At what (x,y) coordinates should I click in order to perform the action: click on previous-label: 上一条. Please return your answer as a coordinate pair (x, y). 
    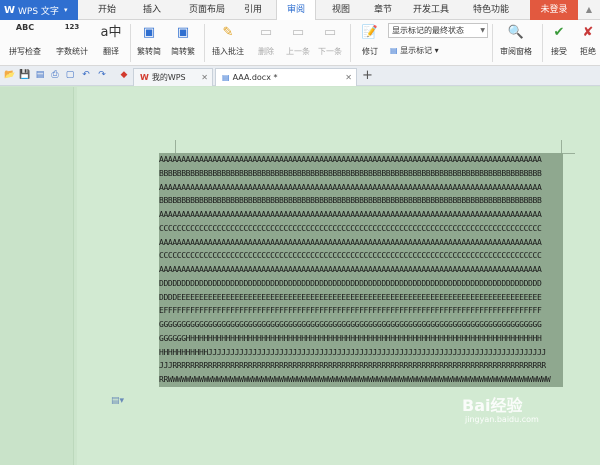
    Looking at the image, I should click on (298, 51).